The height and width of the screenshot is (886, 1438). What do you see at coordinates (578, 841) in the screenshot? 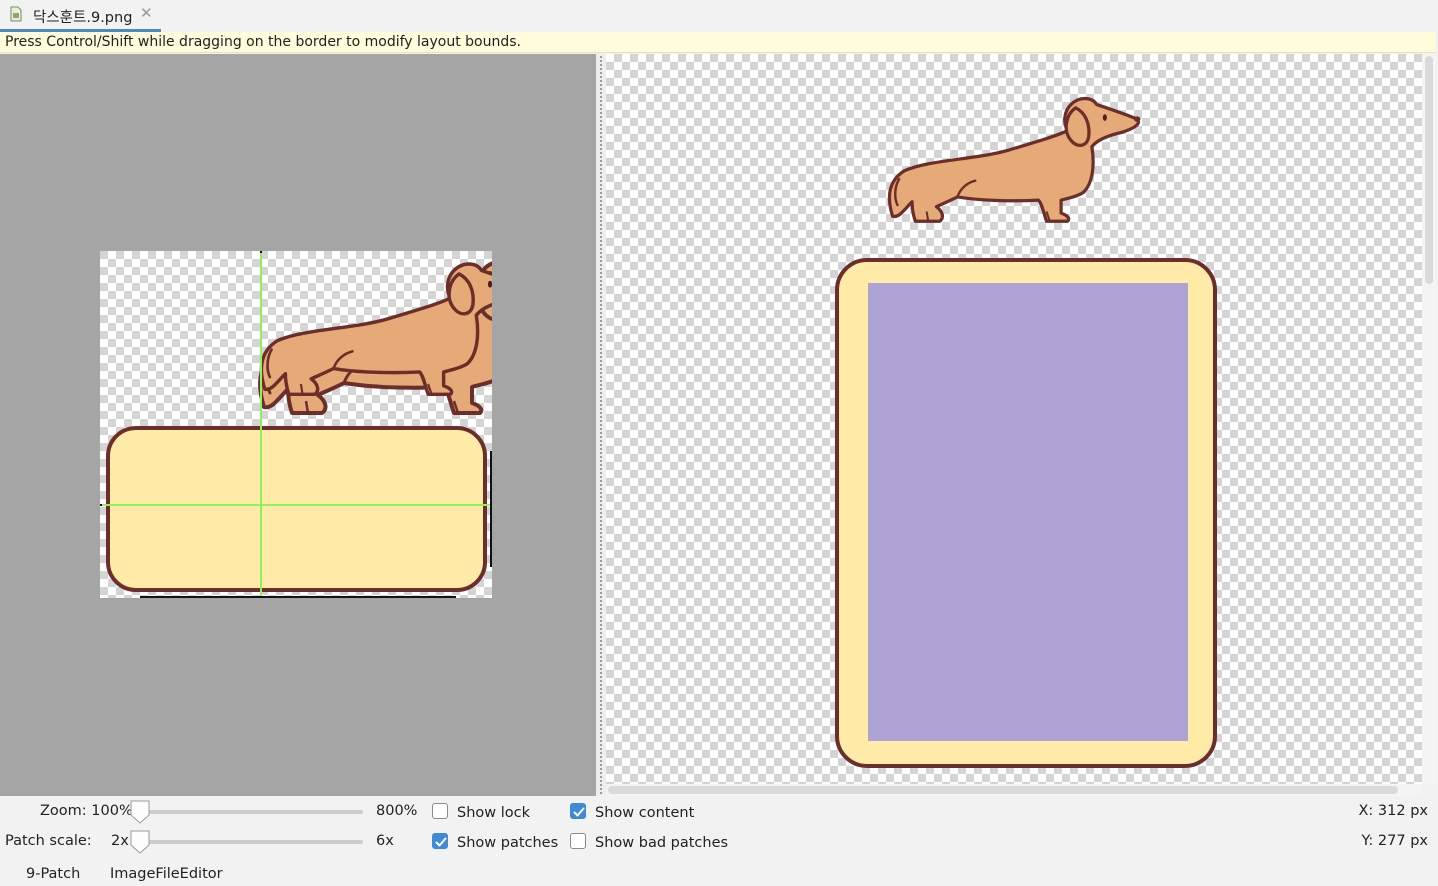
I see `show-bad-patches-checkbox` at bounding box center [578, 841].